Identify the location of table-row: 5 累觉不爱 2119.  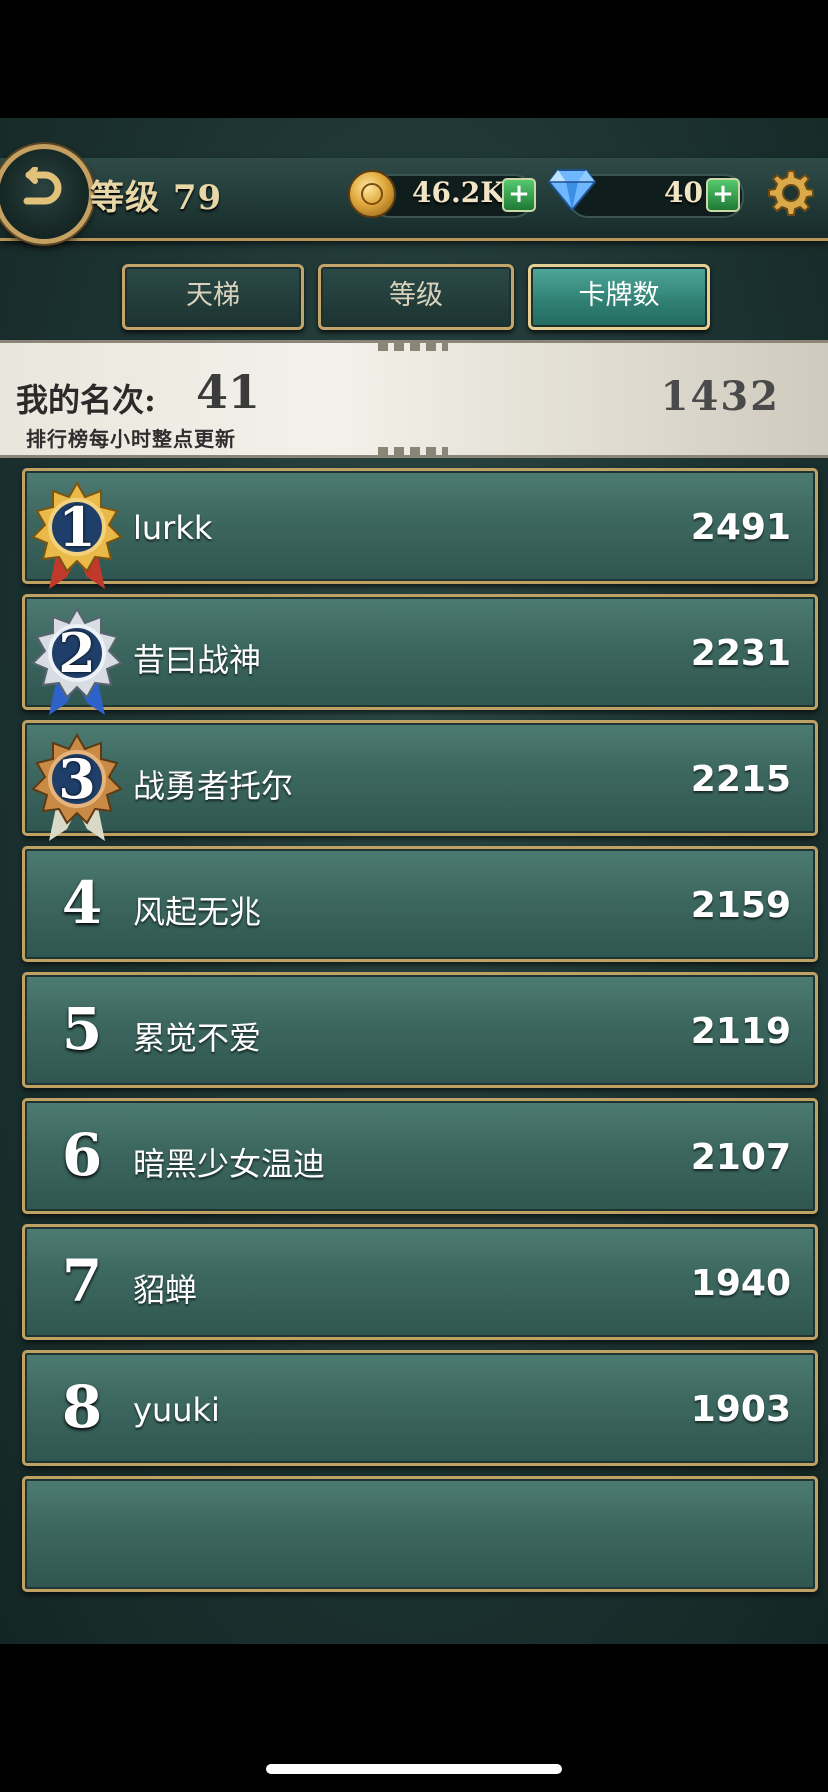
(420, 1030).